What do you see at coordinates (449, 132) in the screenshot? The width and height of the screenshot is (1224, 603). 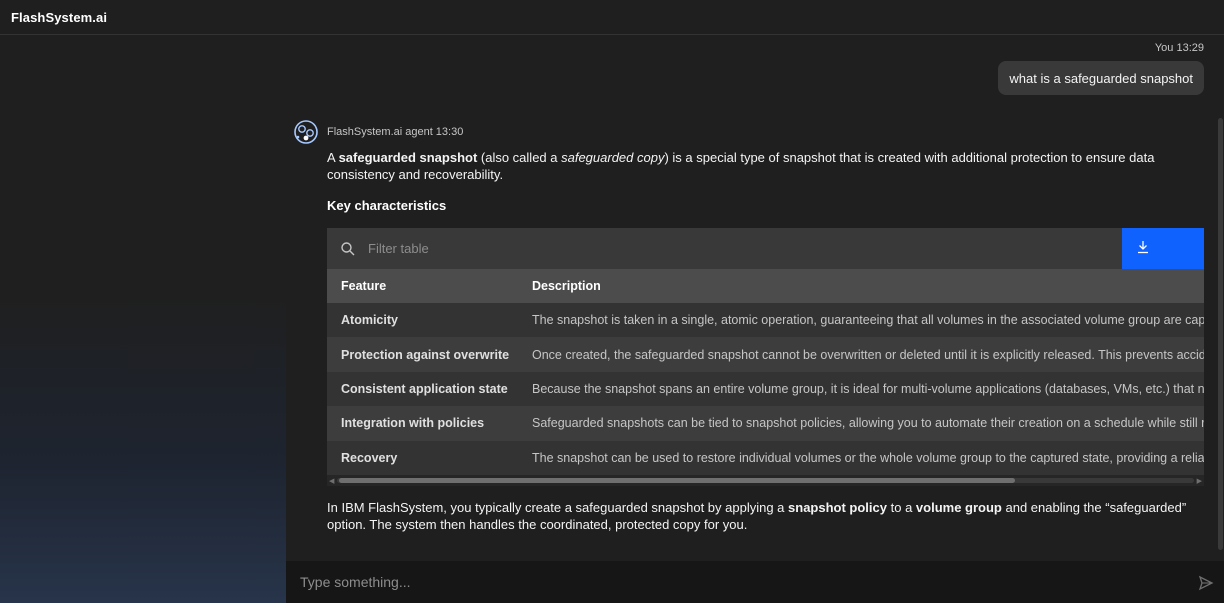 I see `agent-message-time: 13:30` at bounding box center [449, 132].